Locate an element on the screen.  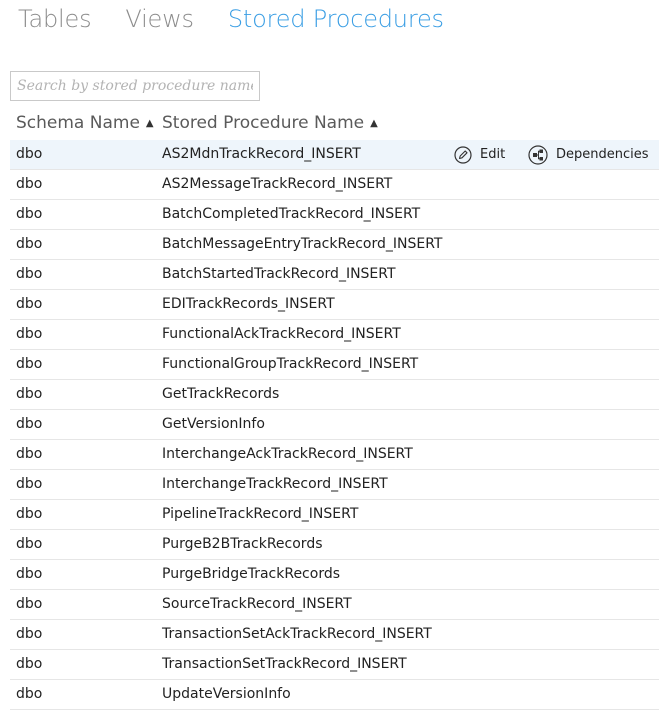
stored-procedure-name-cell: InterchangeTrackRecord_INSERT is located at coordinates (275, 484).